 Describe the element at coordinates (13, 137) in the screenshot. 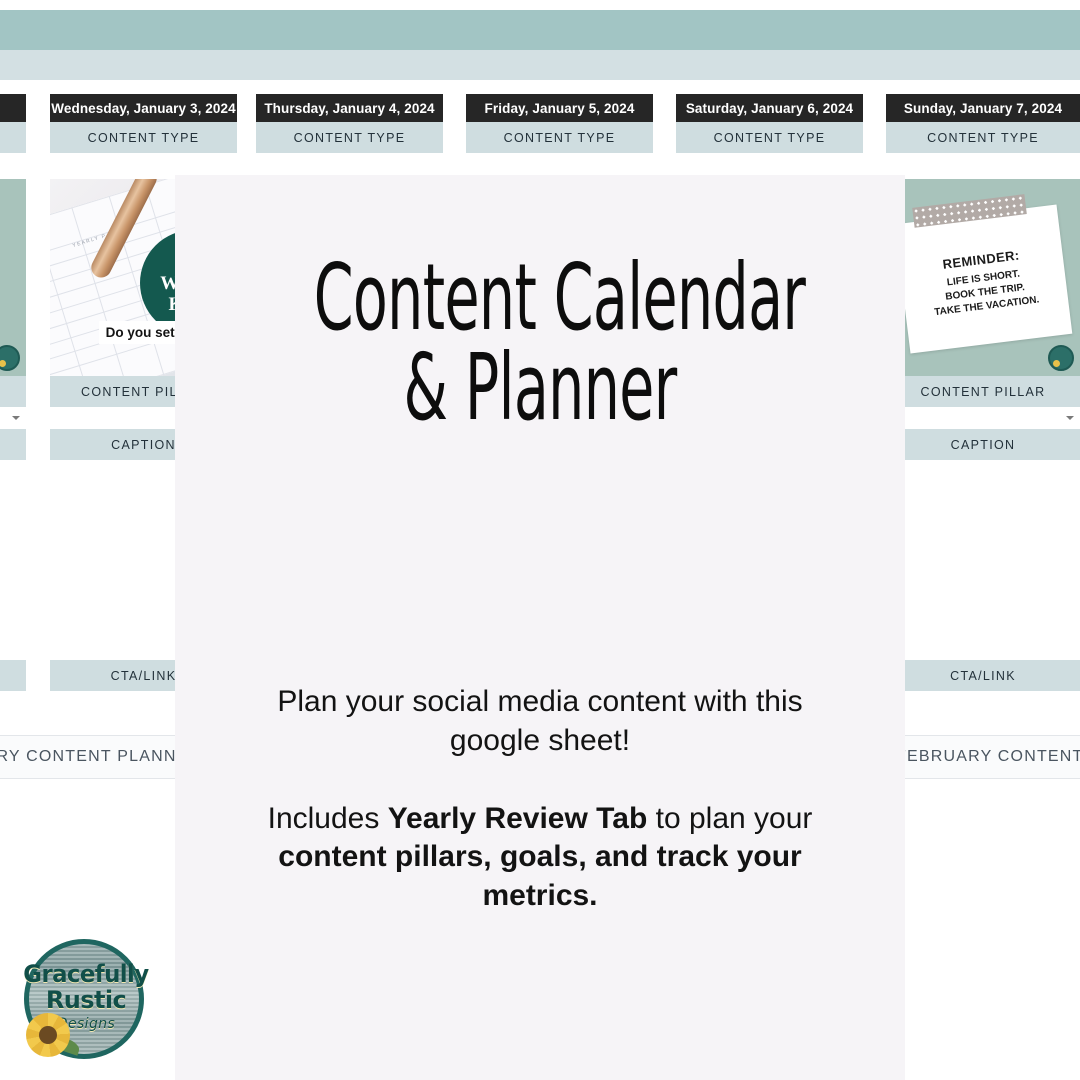

I see `content-type-label` at that location.